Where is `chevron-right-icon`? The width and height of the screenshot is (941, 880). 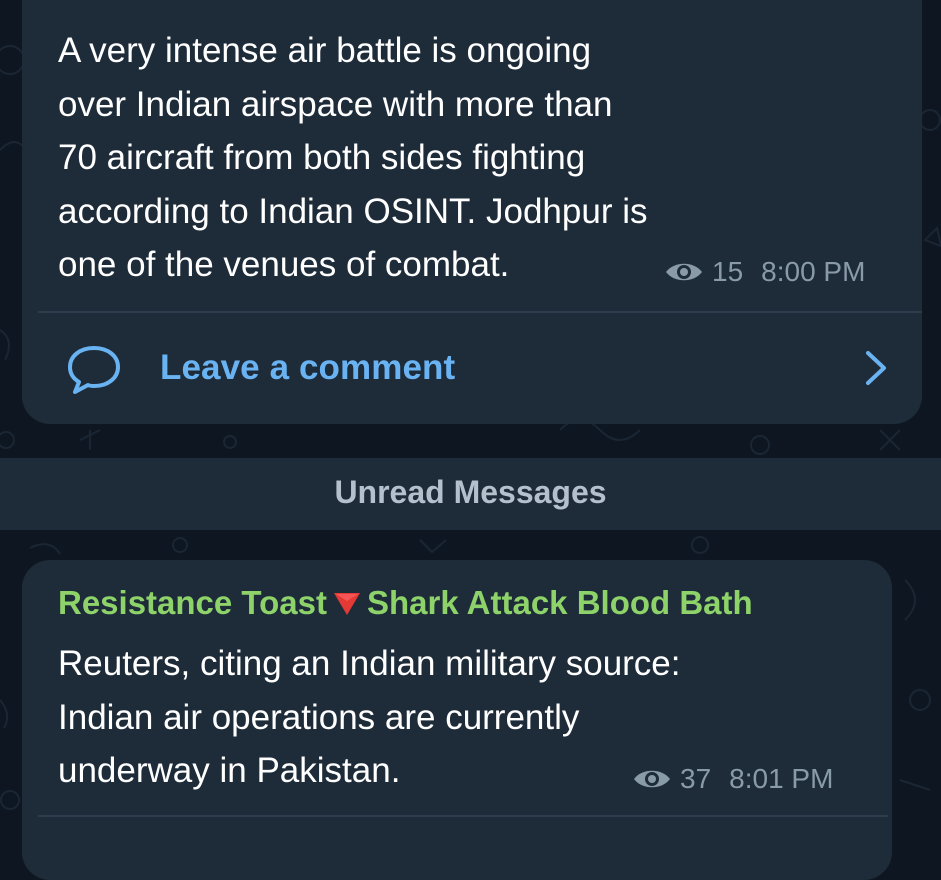
chevron-right-icon is located at coordinates (876, 368).